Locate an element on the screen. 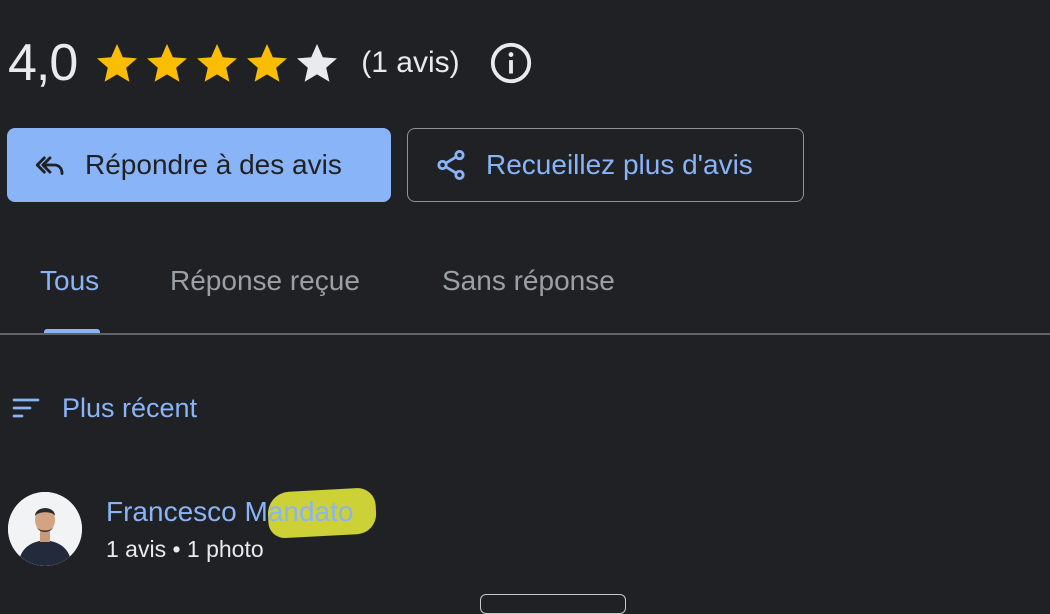 This screenshot has width=1050, height=614. reviewer-name-container: Francesco Mandato is located at coordinates (242, 513).